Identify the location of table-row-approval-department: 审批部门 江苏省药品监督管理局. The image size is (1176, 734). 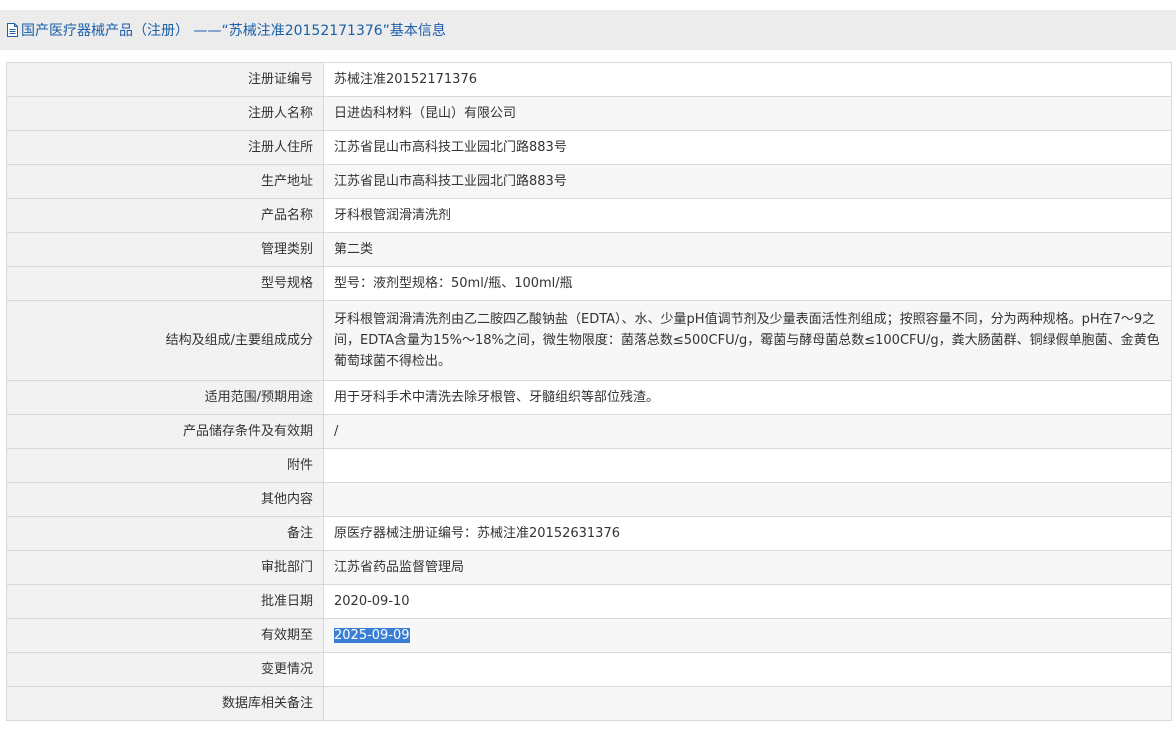
(589, 567).